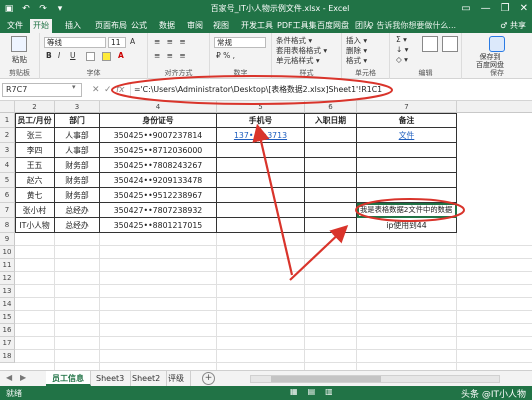 This screenshot has width=532, height=400. What do you see at coordinates (23, 377) in the screenshot?
I see `next-sheet-icon: ▶` at bounding box center [23, 377].